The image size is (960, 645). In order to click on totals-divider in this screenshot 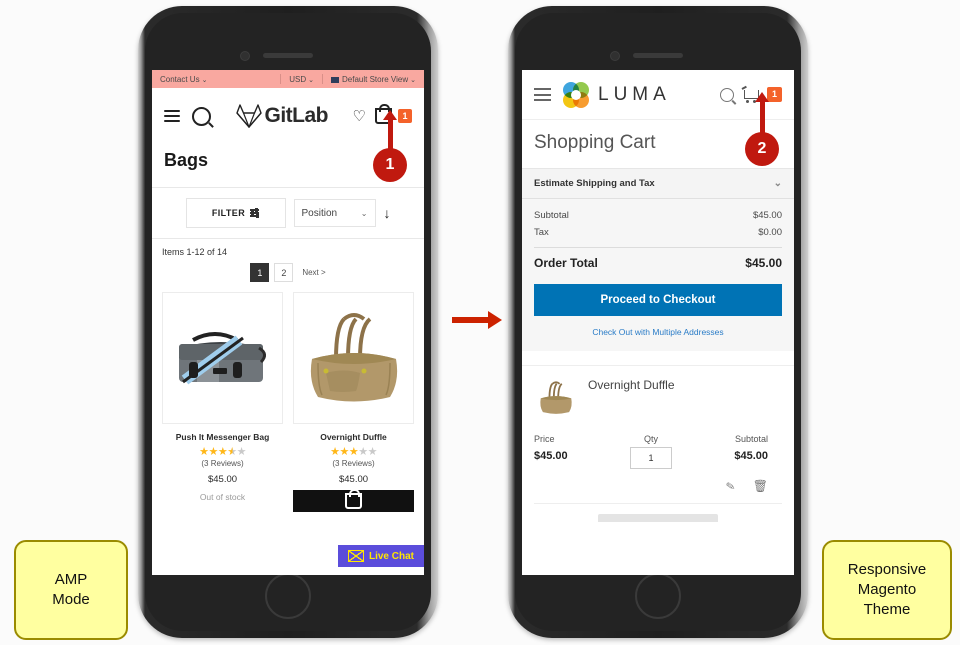, I will do `click(658, 247)`.